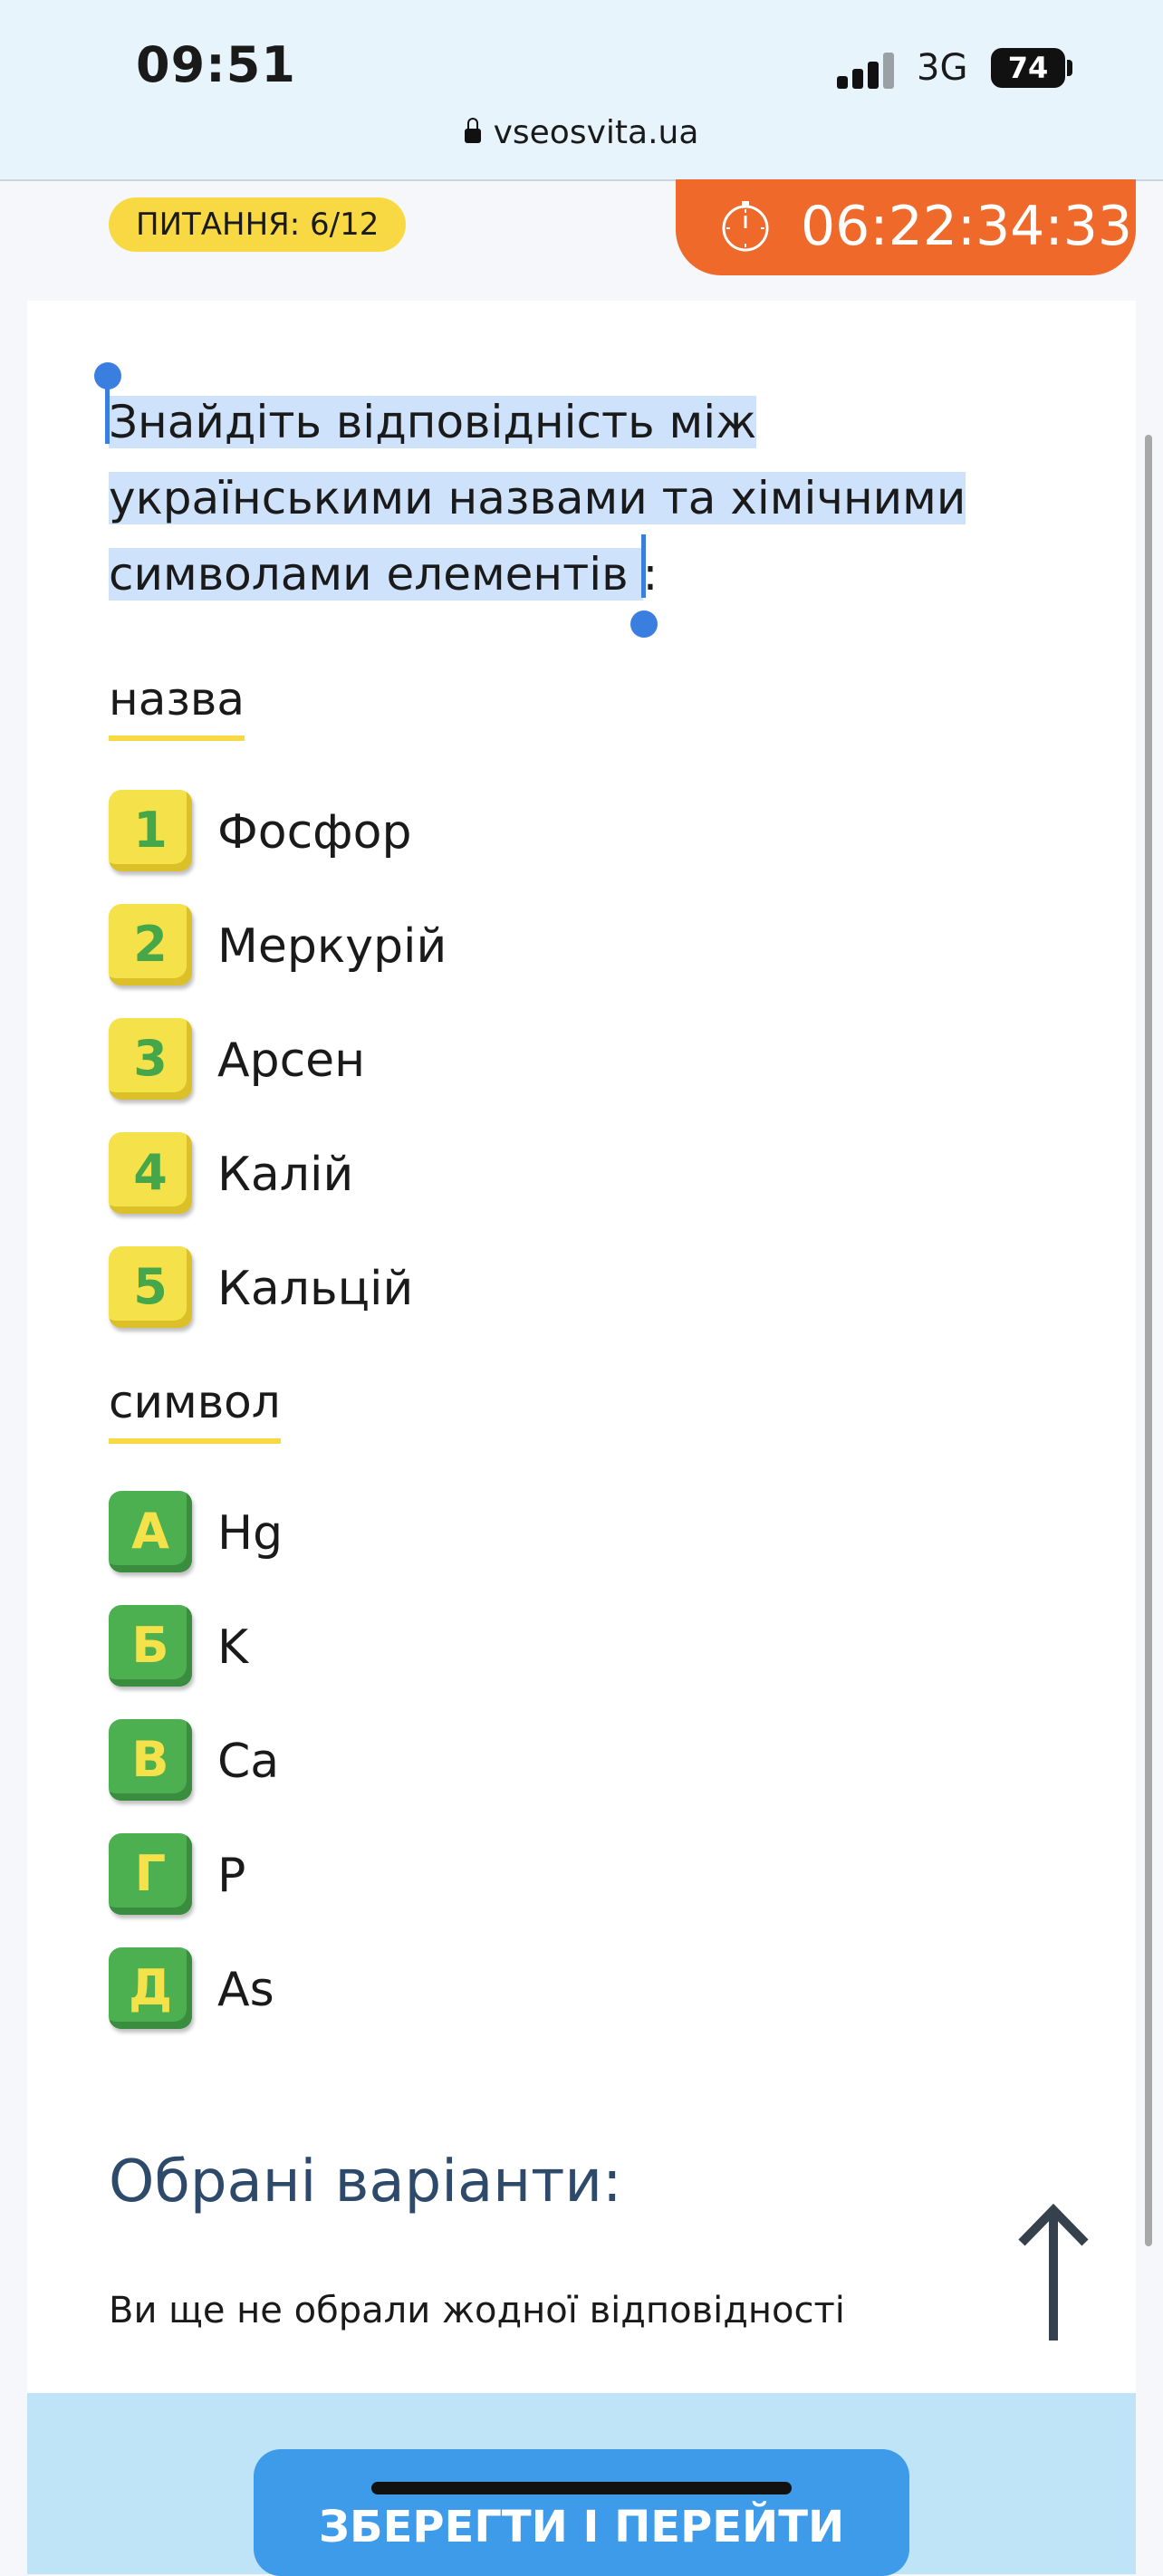 The width and height of the screenshot is (1163, 2576). Describe the element at coordinates (150, 1287) in the screenshot. I see `item-number-badge: 5` at that location.